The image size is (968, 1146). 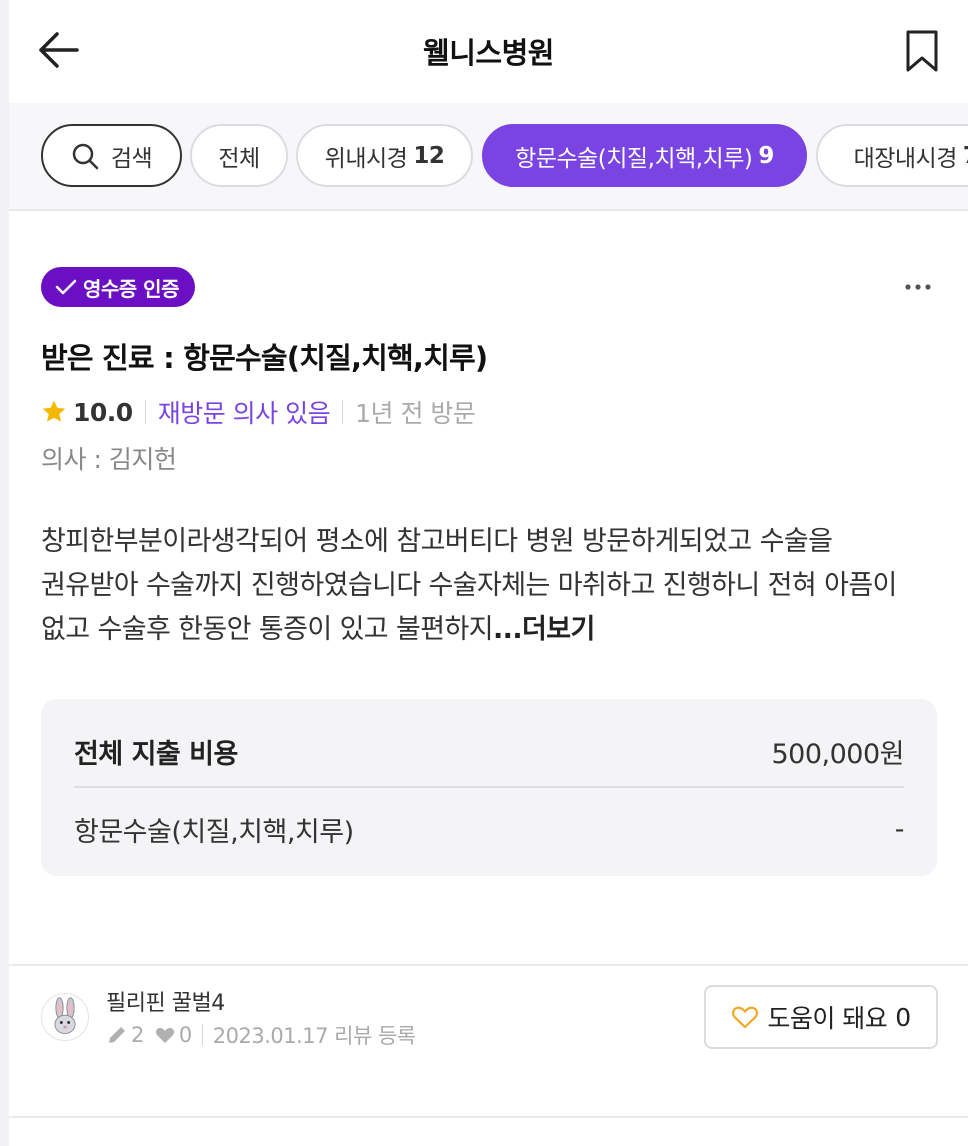 I want to click on like-count: 0, so click(x=173, y=1035).